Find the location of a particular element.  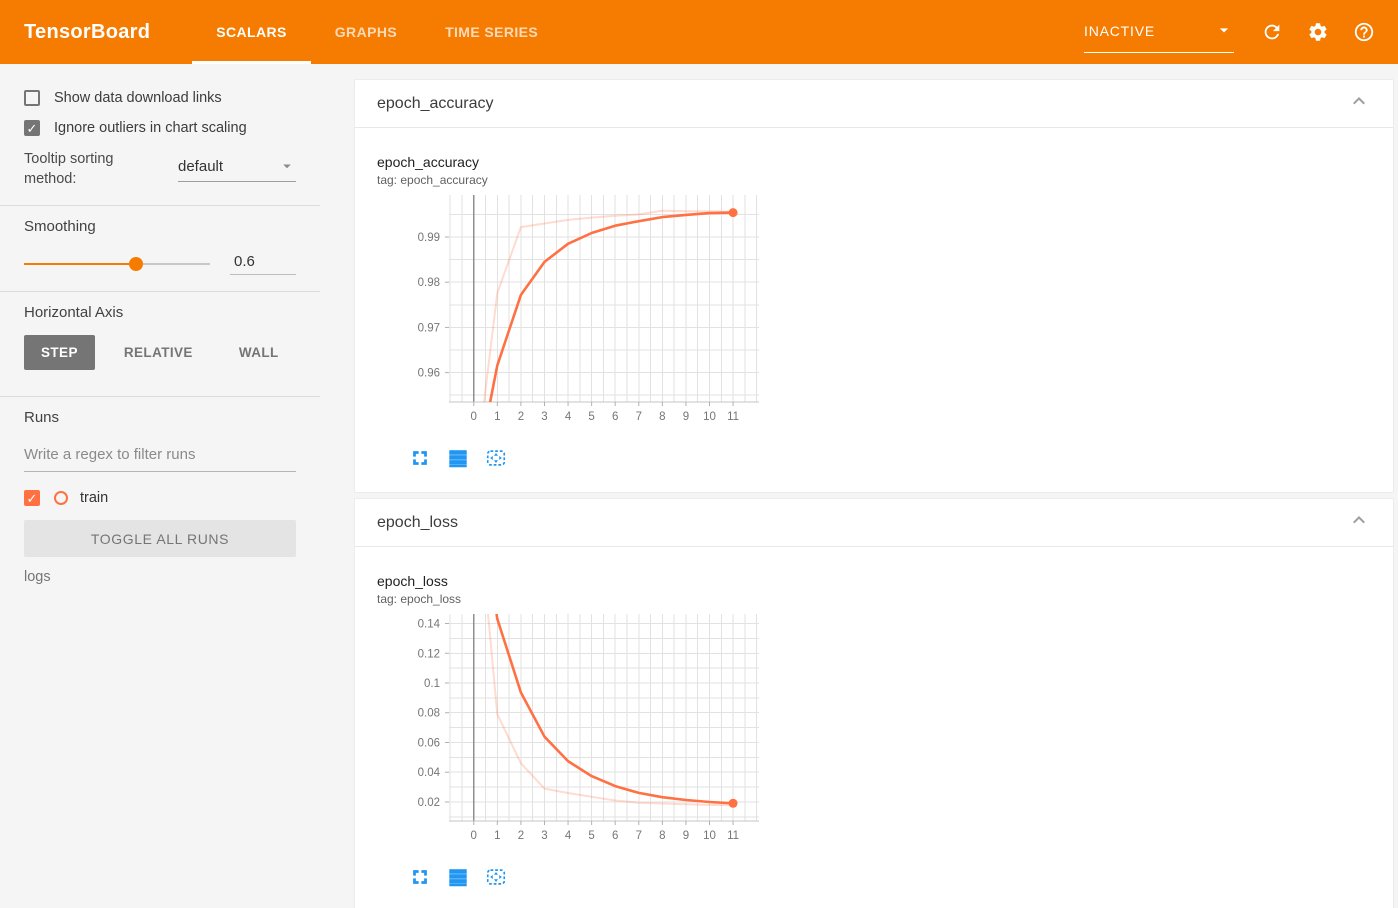

tab-scalars: SCALARS is located at coordinates (252, 32).